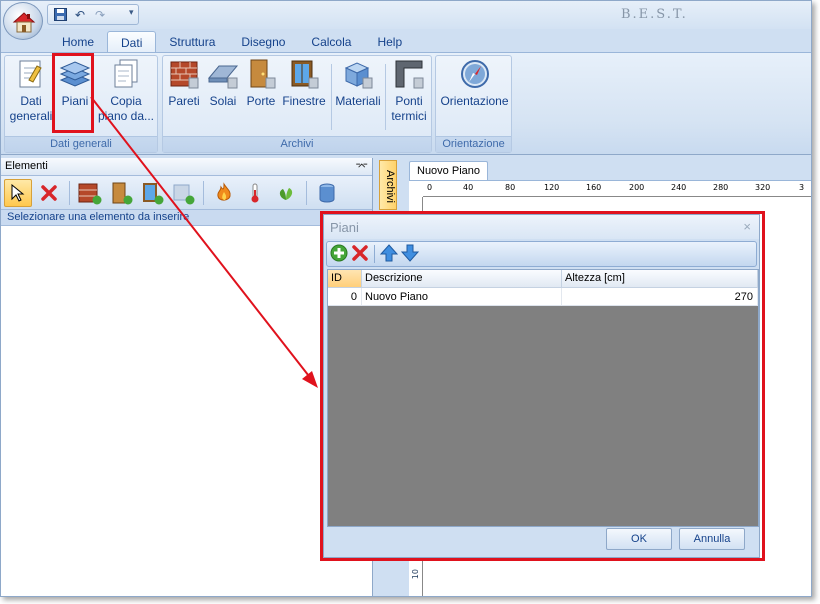 Image resolution: width=820 pixels, height=604 pixels. Describe the element at coordinates (121, 193) in the screenshot. I see `insert-door-icon` at that location.